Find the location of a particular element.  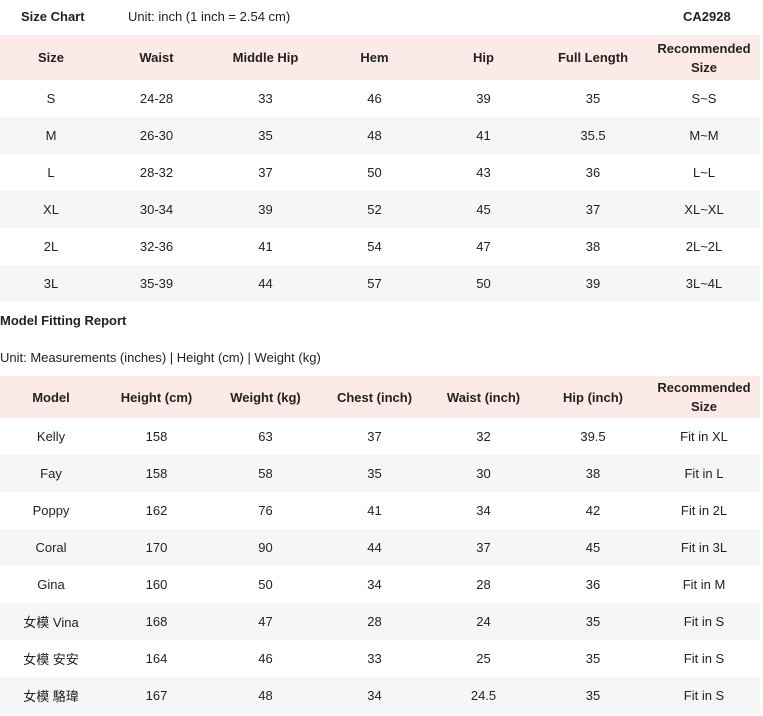

table-row: 女模 安安 164 46 33 25 35 Fit in S is located at coordinates (380, 658).